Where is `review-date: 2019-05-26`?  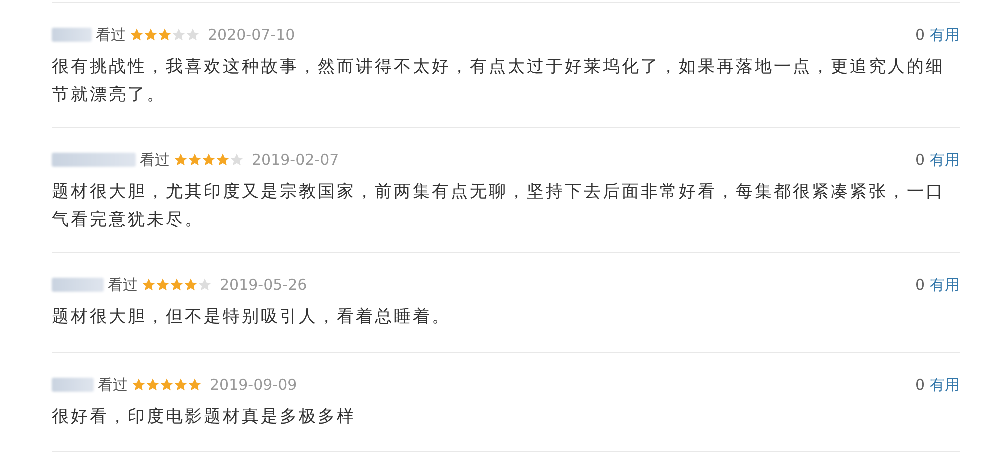
review-date: 2019-05-26 is located at coordinates (264, 285).